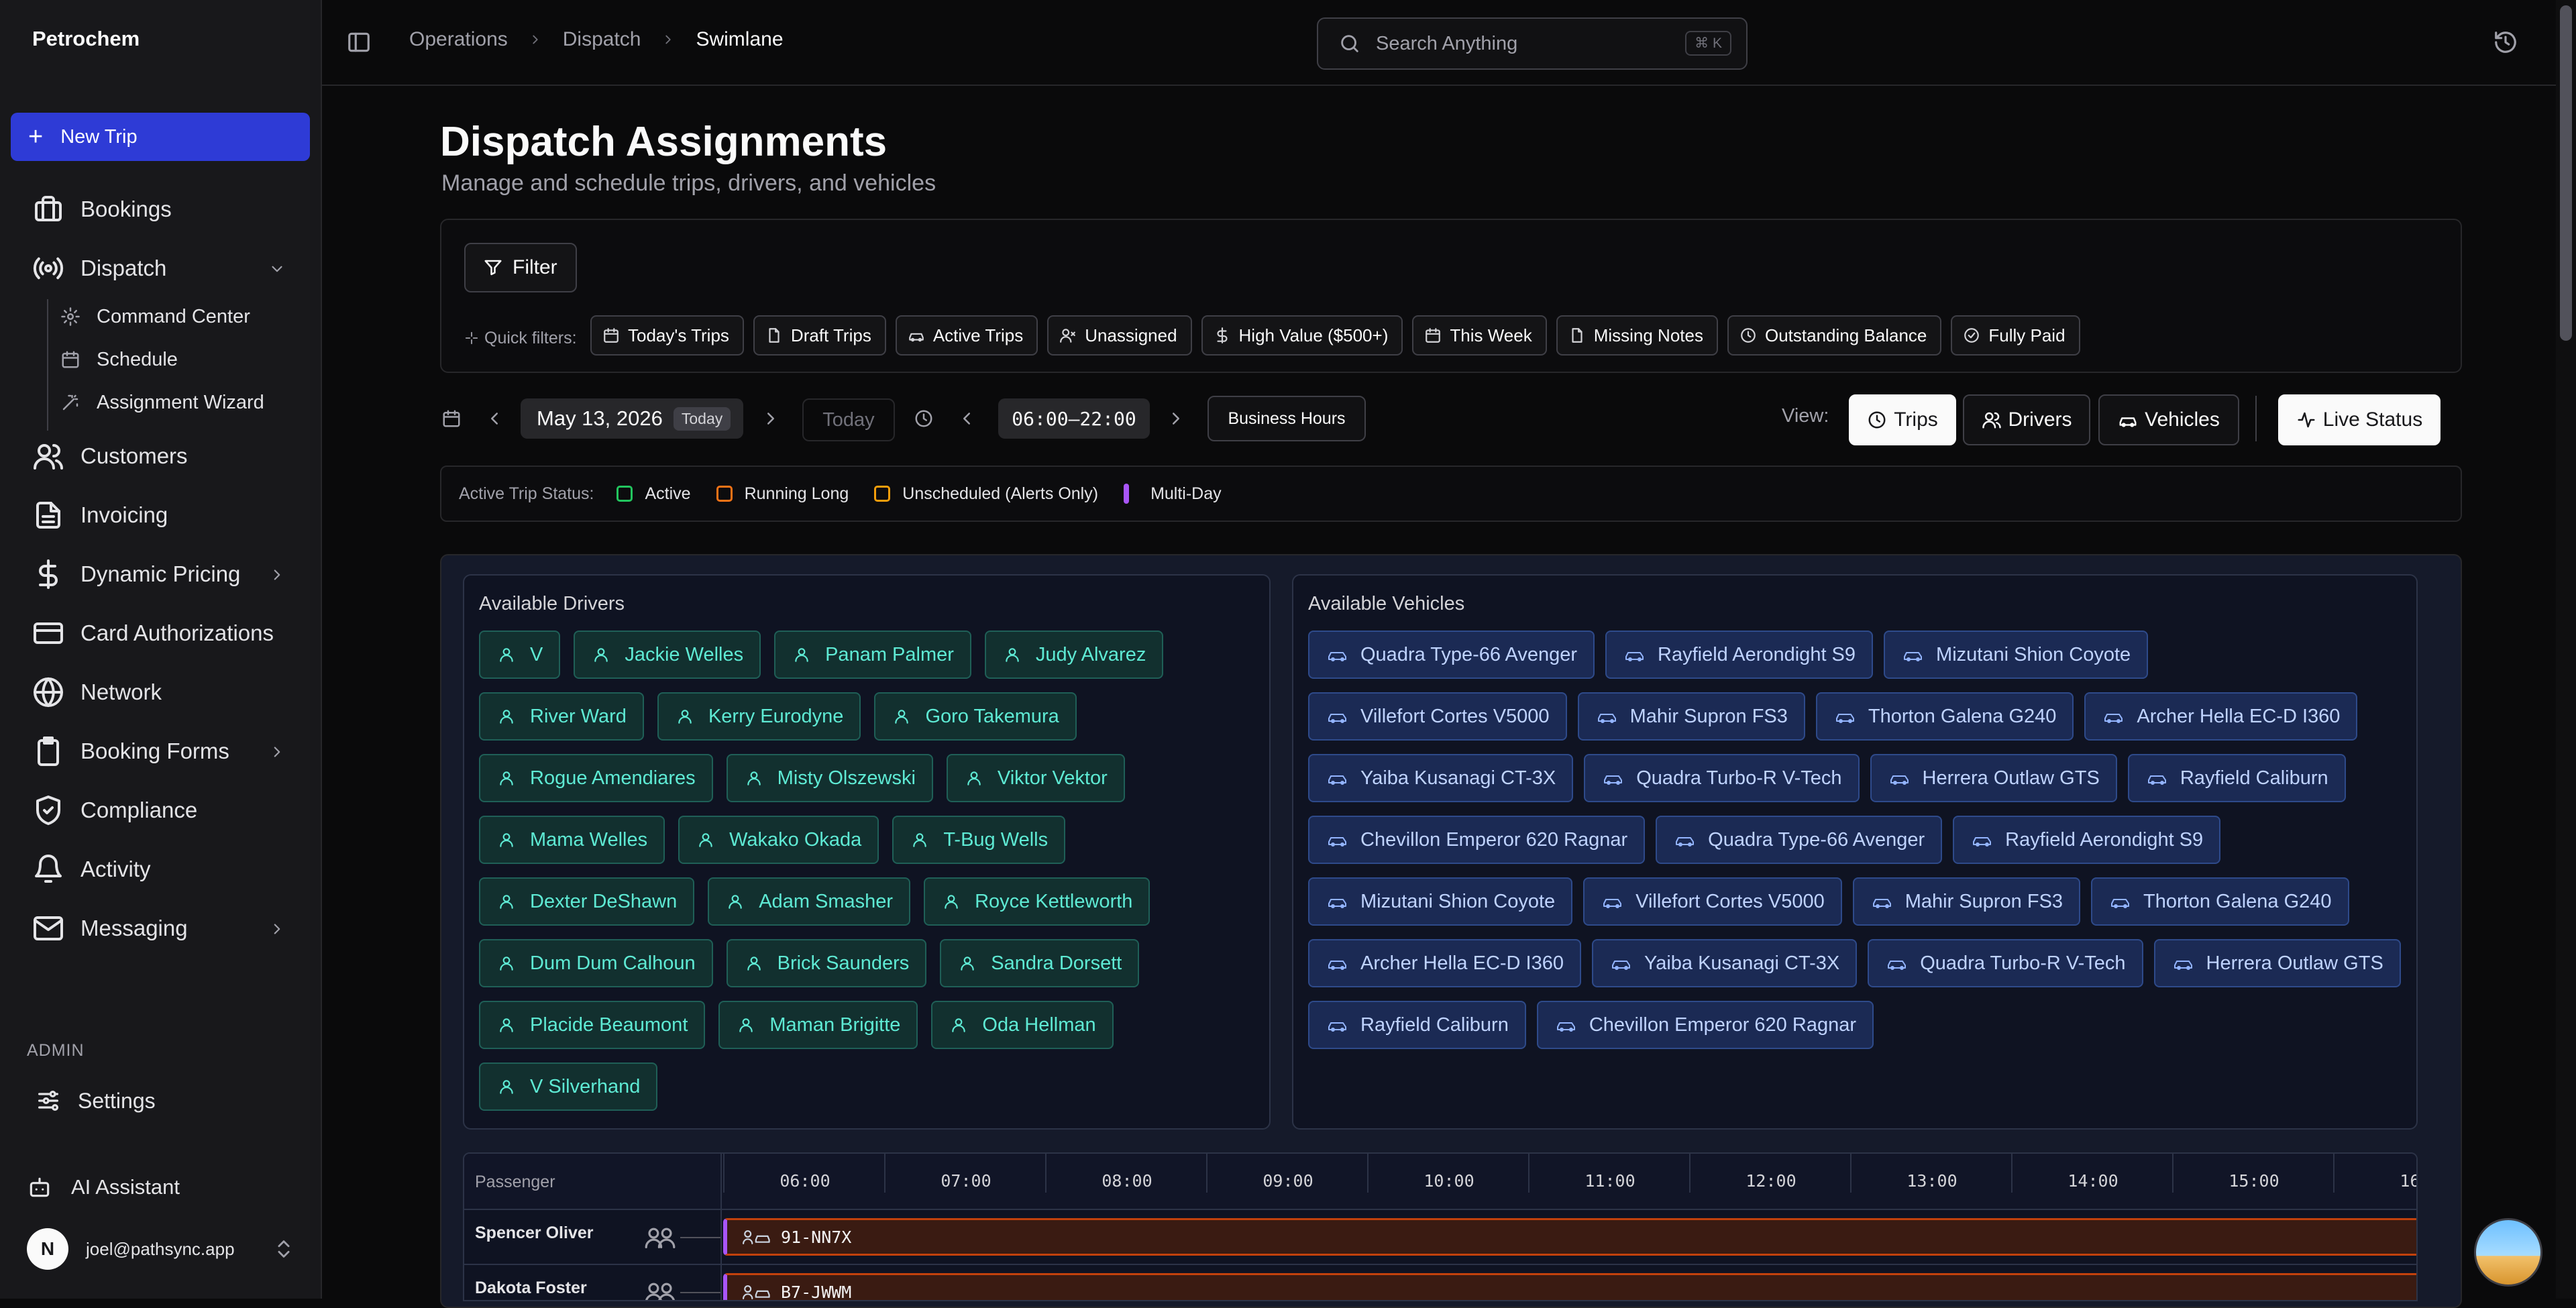 The width and height of the screenshot is (2576, 1308). What do you see at coordinates (1037, 902) in the screenshot?
I see `driver-chip: Royce Kettleworth` at bounding box center [1037, 902].